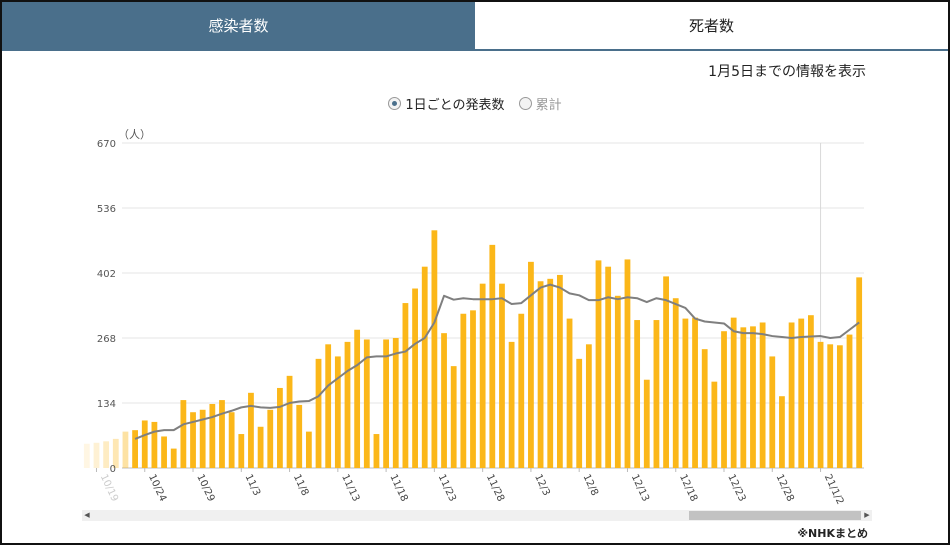 The width and height of the screenshot is (950, 545). What do you see at coordinates (238, 25) in the screenshot?
I see `tab-infections: 感染者数` at bounding box center [238, 25].